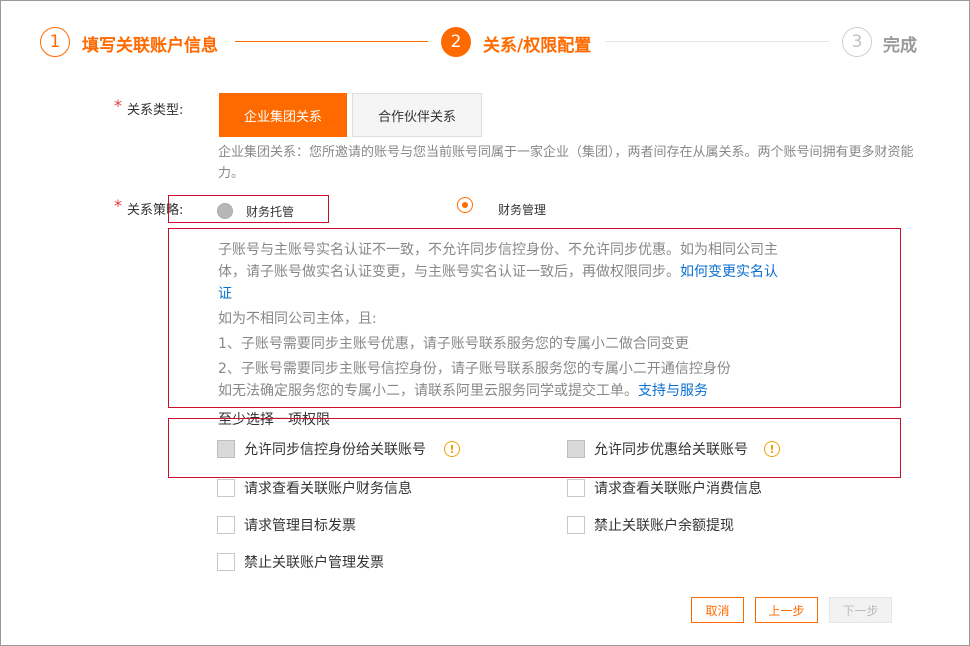  I want to click on step-3-label: 完成, so click(900, 46).